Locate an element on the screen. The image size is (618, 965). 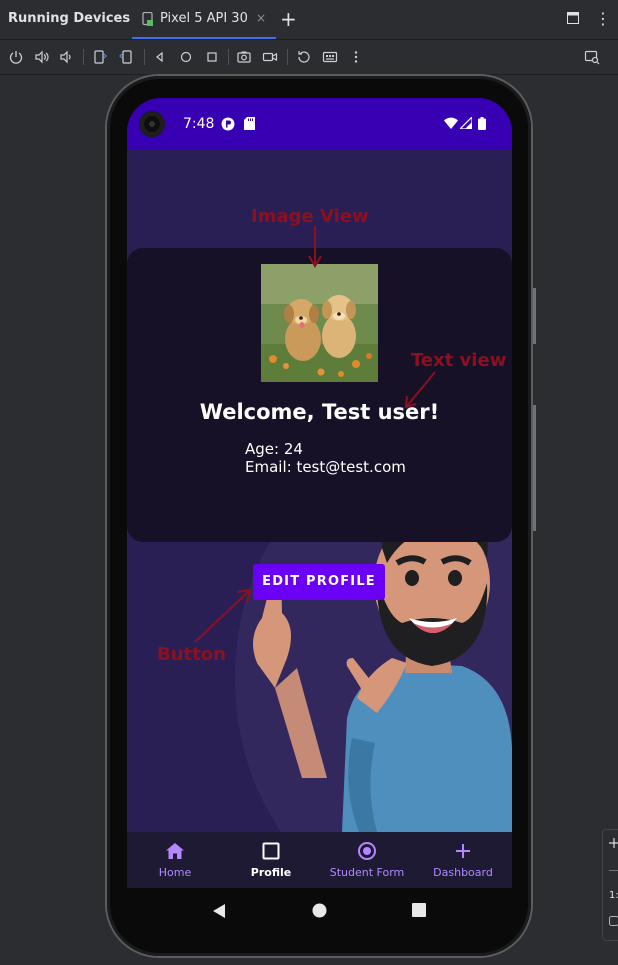
fit-screen-icon is located at coordinates (613, 921).